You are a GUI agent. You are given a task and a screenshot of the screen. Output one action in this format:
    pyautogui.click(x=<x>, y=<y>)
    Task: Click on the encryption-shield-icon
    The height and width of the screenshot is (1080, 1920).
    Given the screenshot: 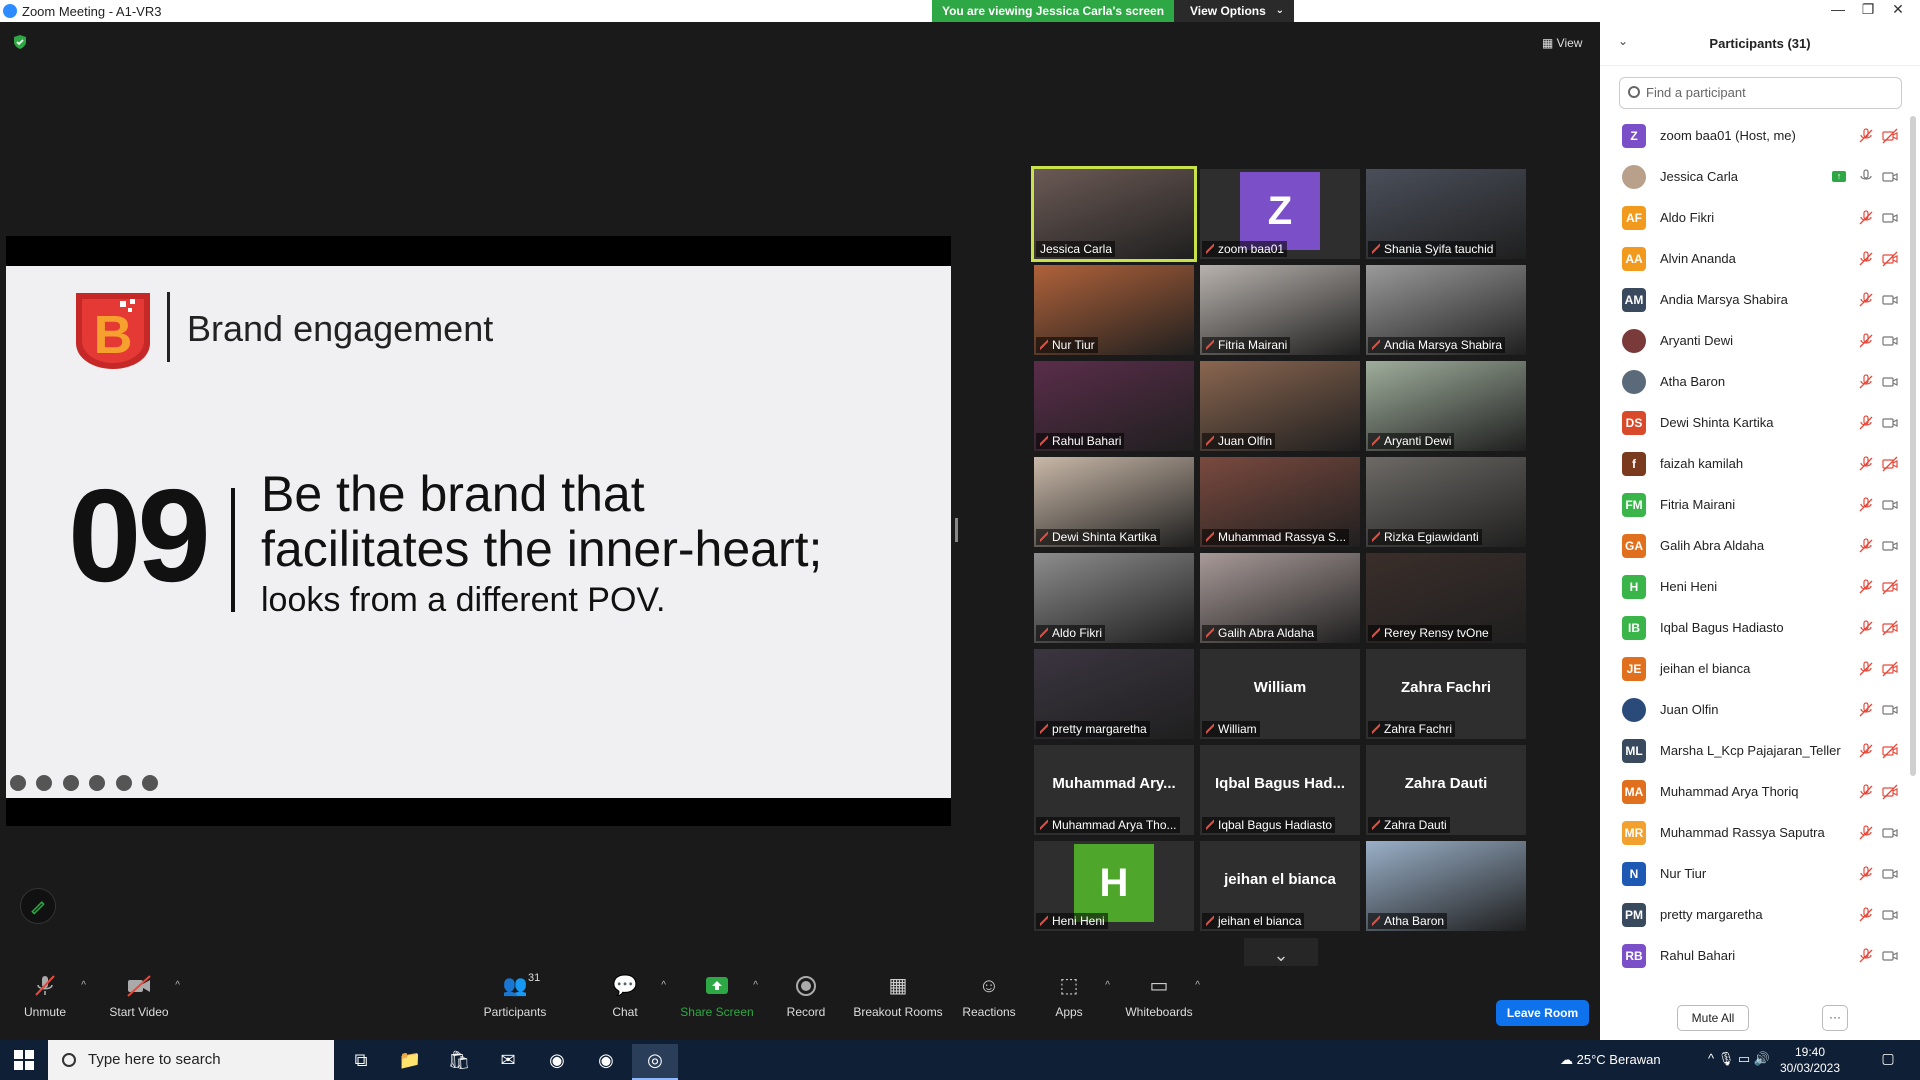 What is the action you would take?
    pyautogui.click(x=20, y=42)
    